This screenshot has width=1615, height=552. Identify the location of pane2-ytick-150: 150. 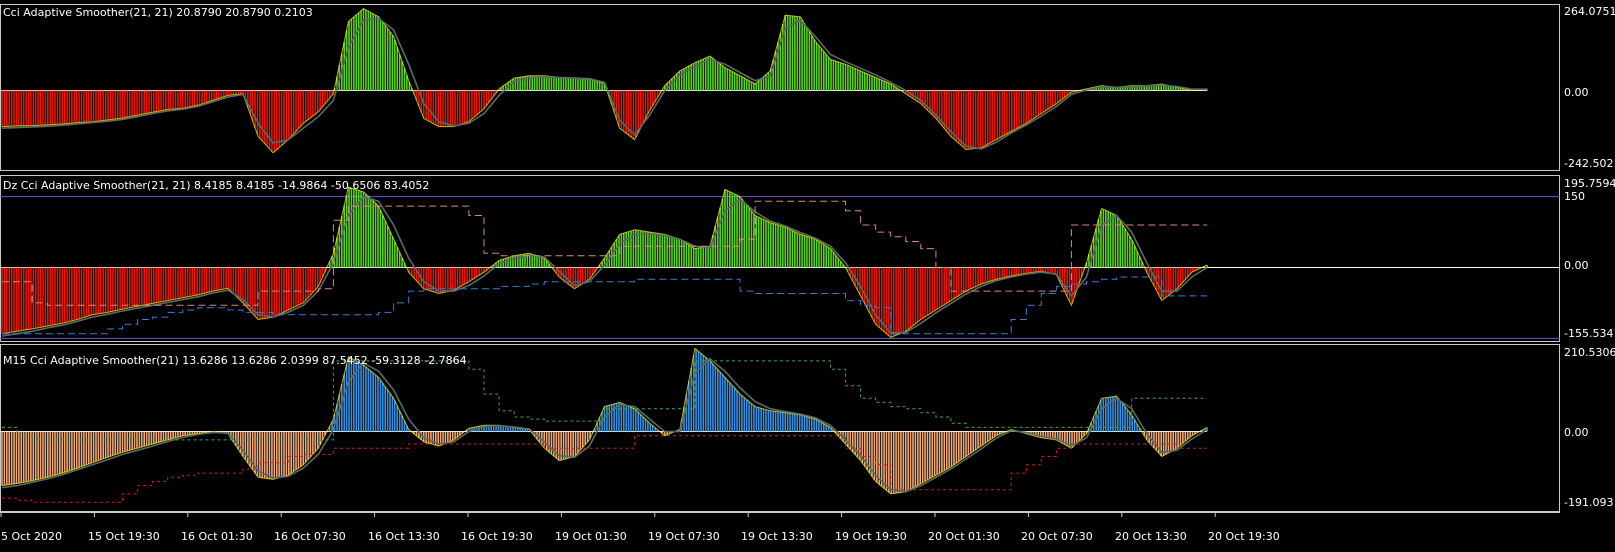
(1574, 196).